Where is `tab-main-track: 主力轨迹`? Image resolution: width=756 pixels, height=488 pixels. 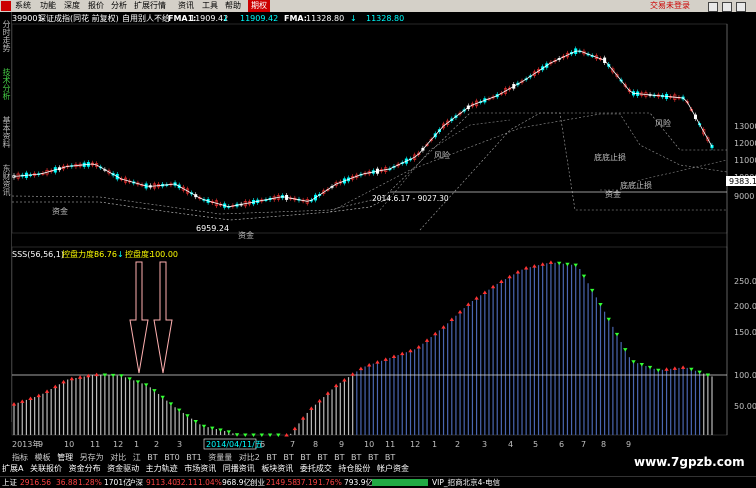 tab-main-track: 主力轨迹 is located at coordinates (162, 468).